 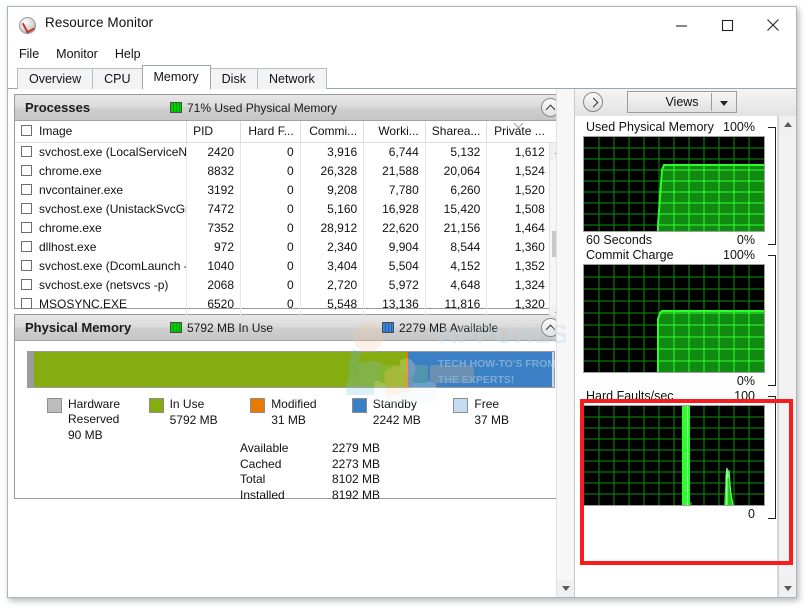 I want to click on cell-pid: 6520, so click(x=214, y=304).